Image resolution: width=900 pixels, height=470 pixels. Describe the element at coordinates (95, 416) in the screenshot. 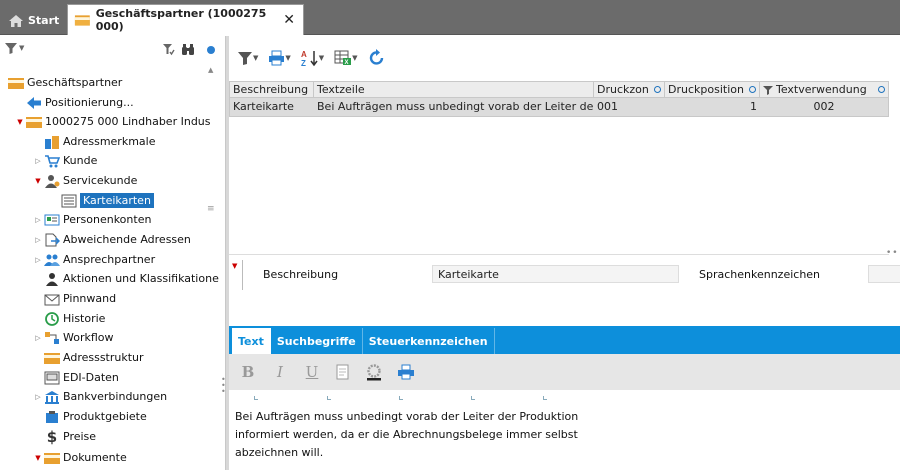

I see `tree-item-produktgebiete: Produktgebiete` at that location.